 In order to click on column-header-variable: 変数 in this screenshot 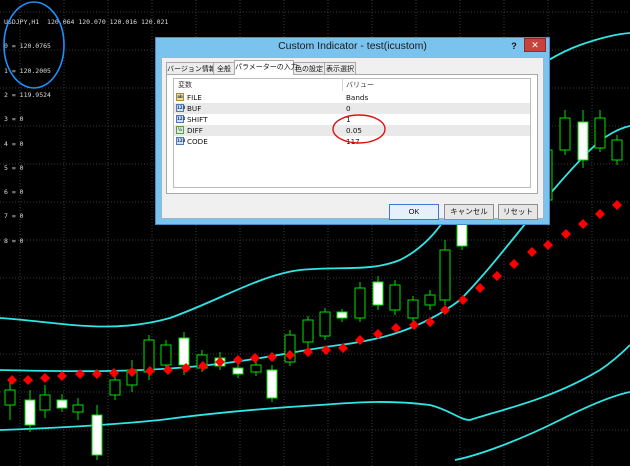, I will do `click(185, 85)`.